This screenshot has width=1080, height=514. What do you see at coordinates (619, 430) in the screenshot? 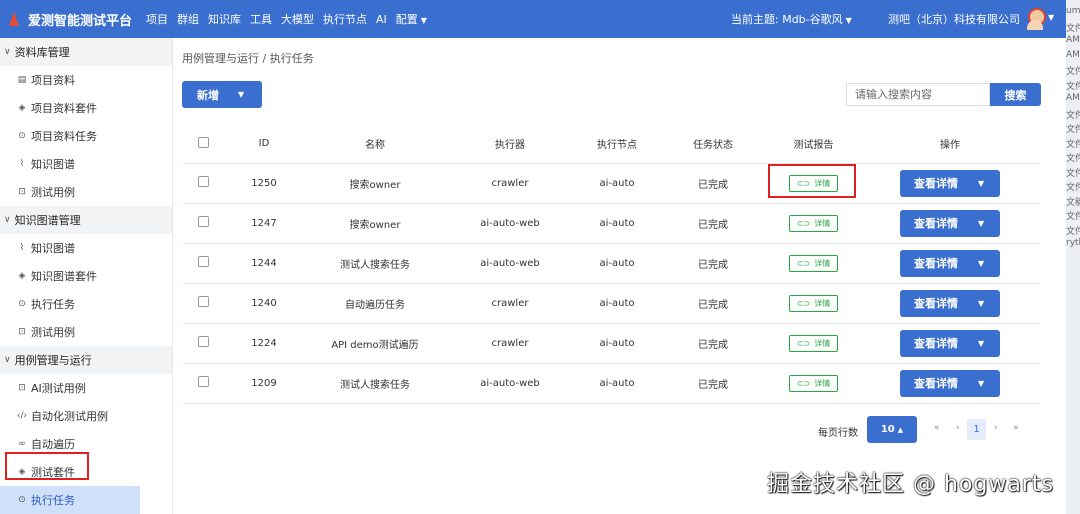
I see `pagination: 每页行数 10 ▲ « ‹ 1 › »` at bounding box center [619, 430].